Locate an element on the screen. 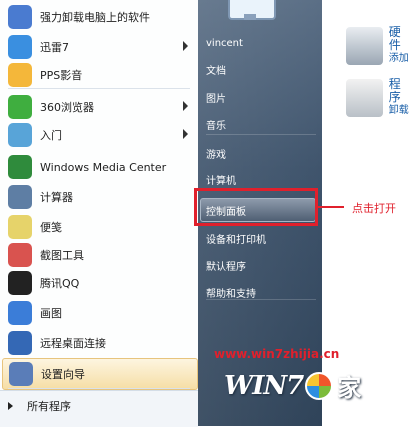 The width and height of the screenshot is (412, 427). watermark-url: www.win7zhijia.cn is located at coordinates (277, 354).